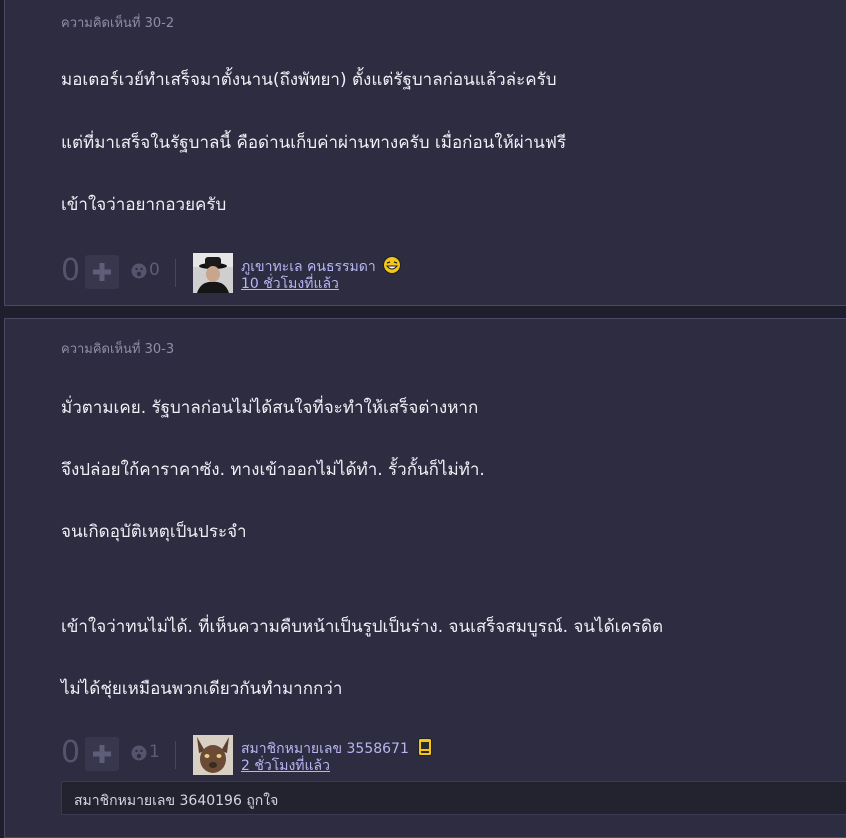 The image size is (846, 838). Describe the element at coordinates (118, 23) in the screenshot. I see `comment-number: ความคิดเห็นที่ 30-2` at that location.